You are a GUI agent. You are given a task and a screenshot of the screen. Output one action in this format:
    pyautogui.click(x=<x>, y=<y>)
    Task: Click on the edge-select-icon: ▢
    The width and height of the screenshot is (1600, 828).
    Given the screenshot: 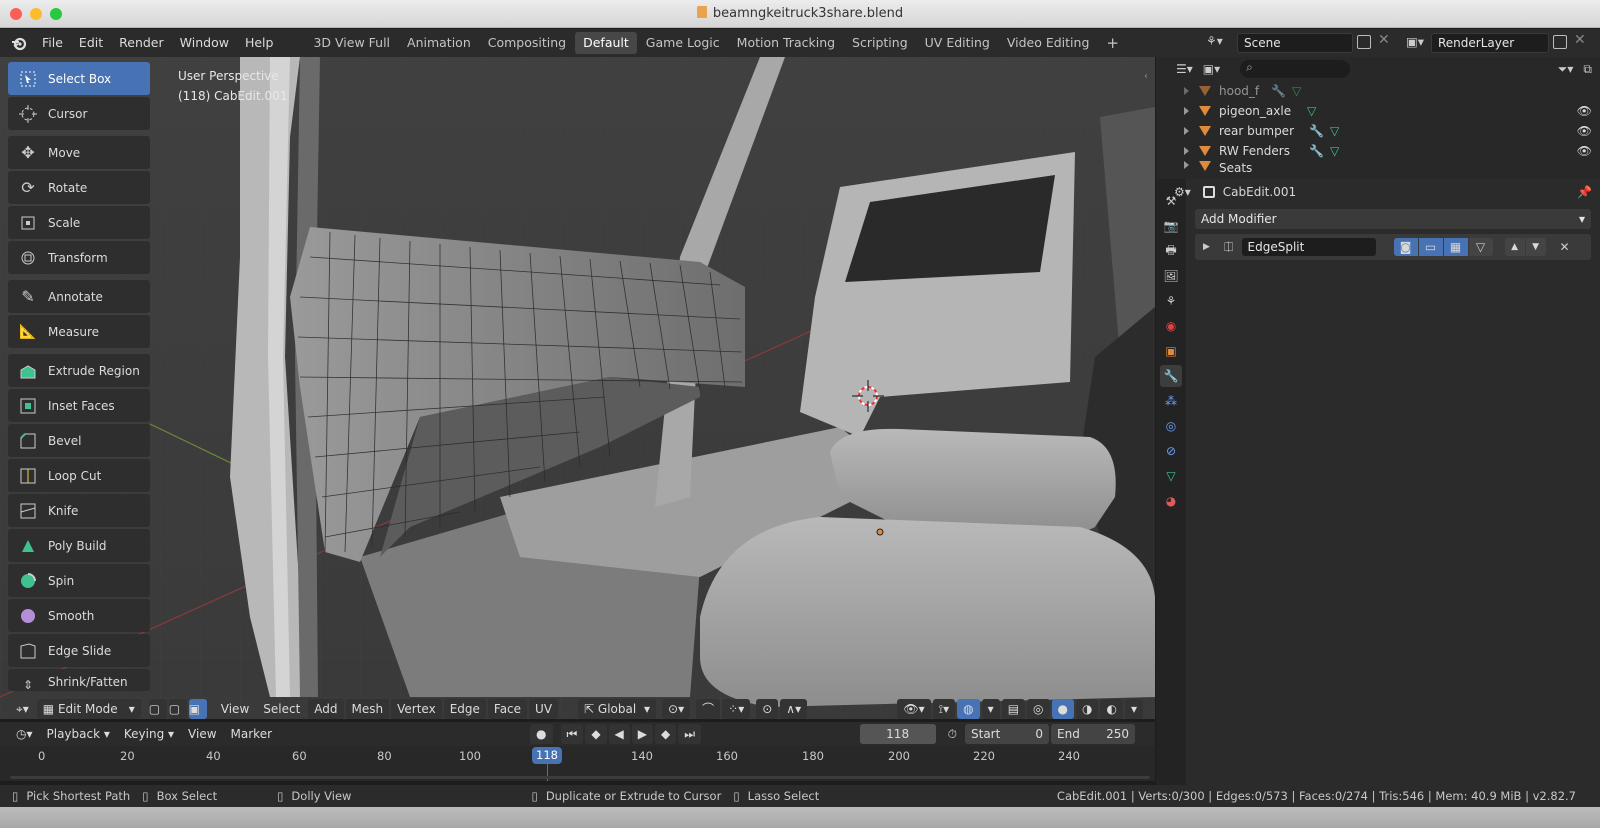 What is the action you would take?
    pyautogui.click(x=177, y=709)
    